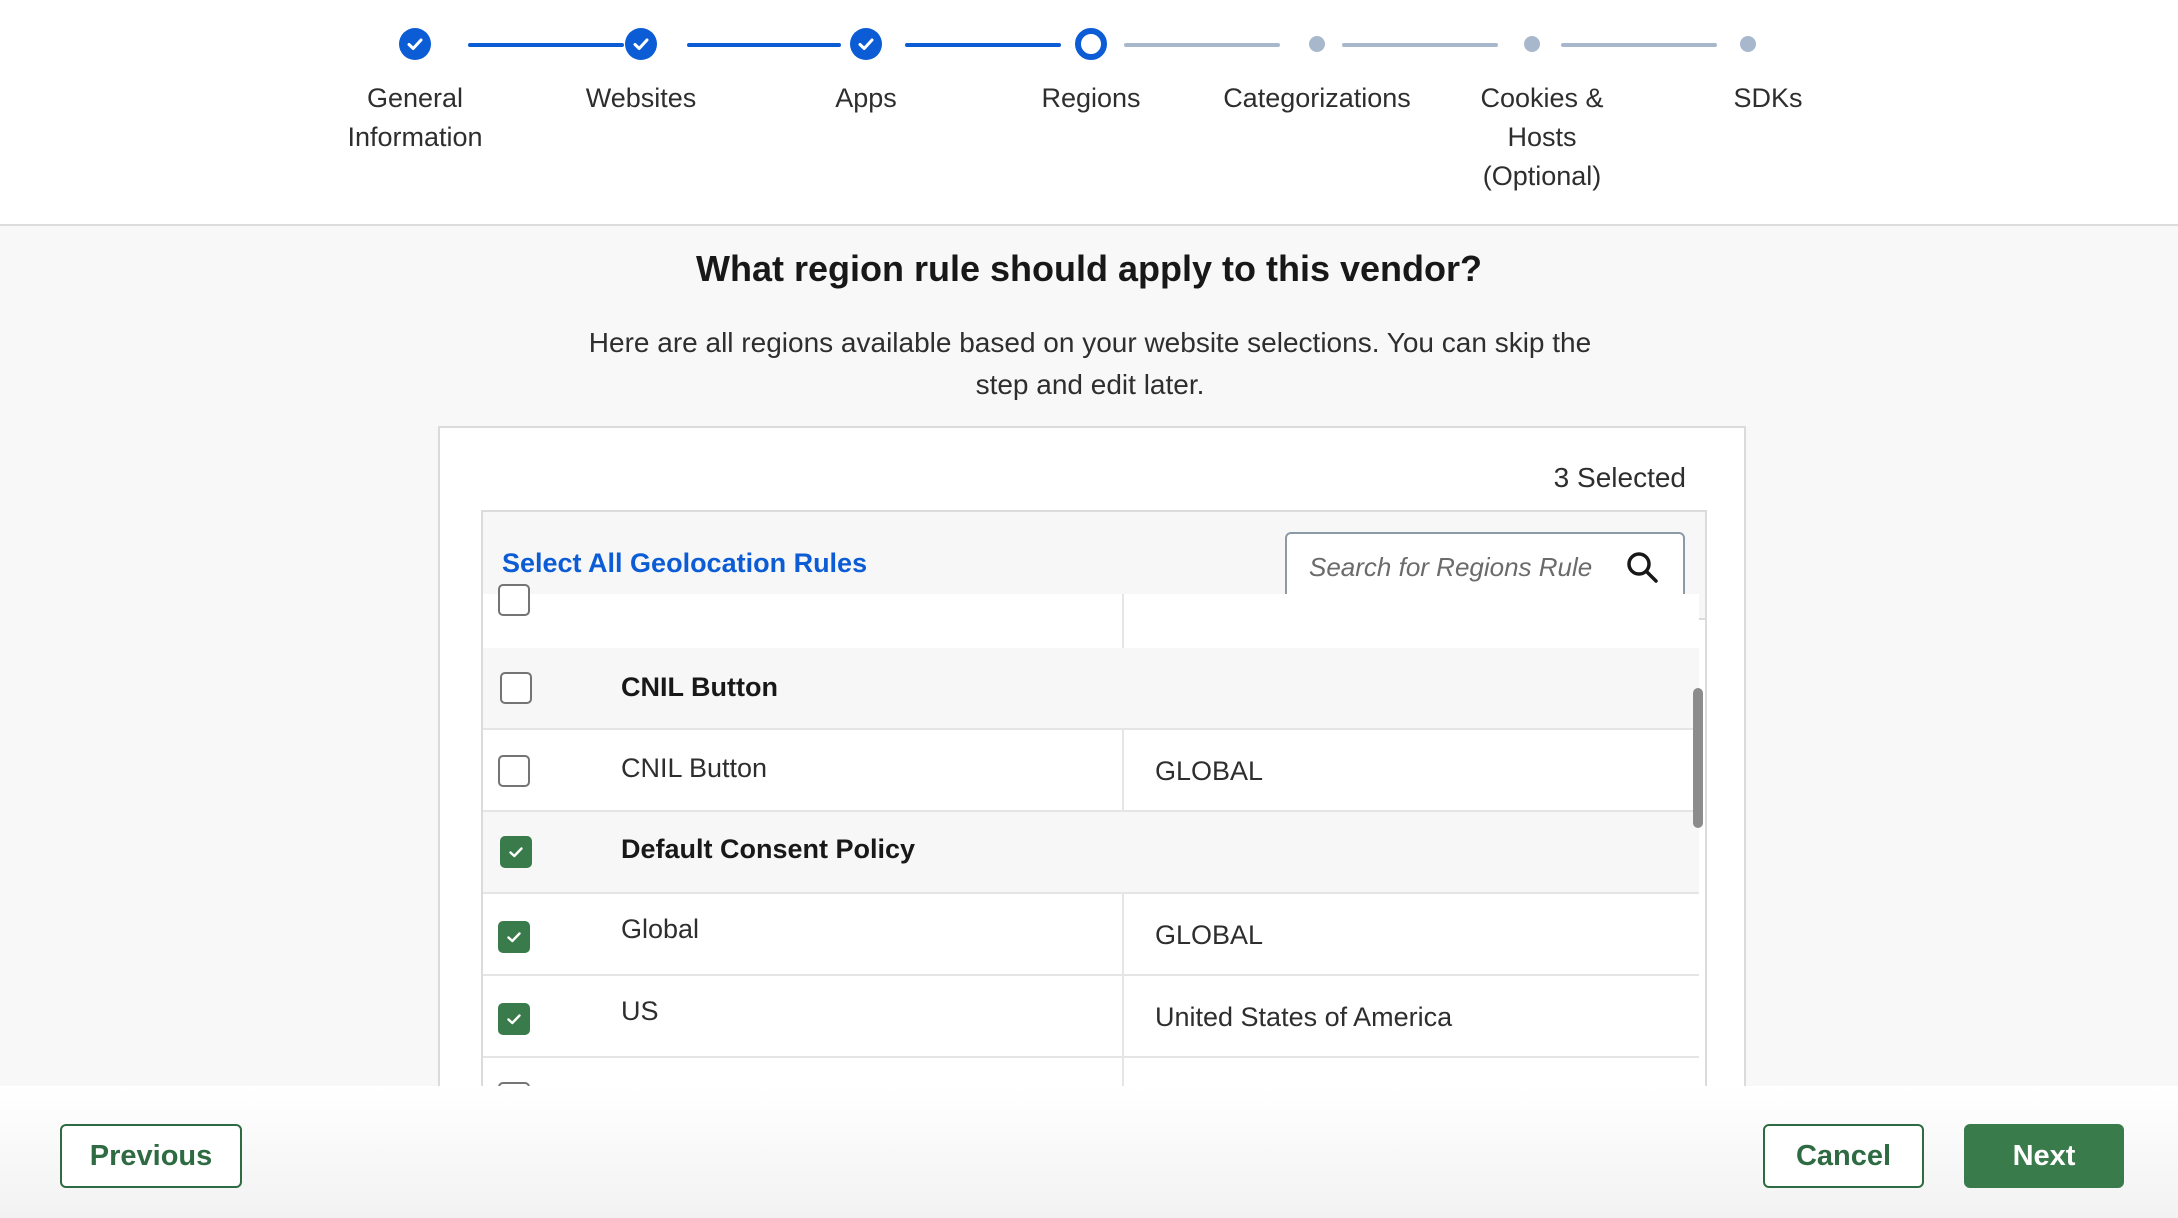 This screenshot has height=1218, width=2178. I want to click on step-label: Websites, so click(641, 98).